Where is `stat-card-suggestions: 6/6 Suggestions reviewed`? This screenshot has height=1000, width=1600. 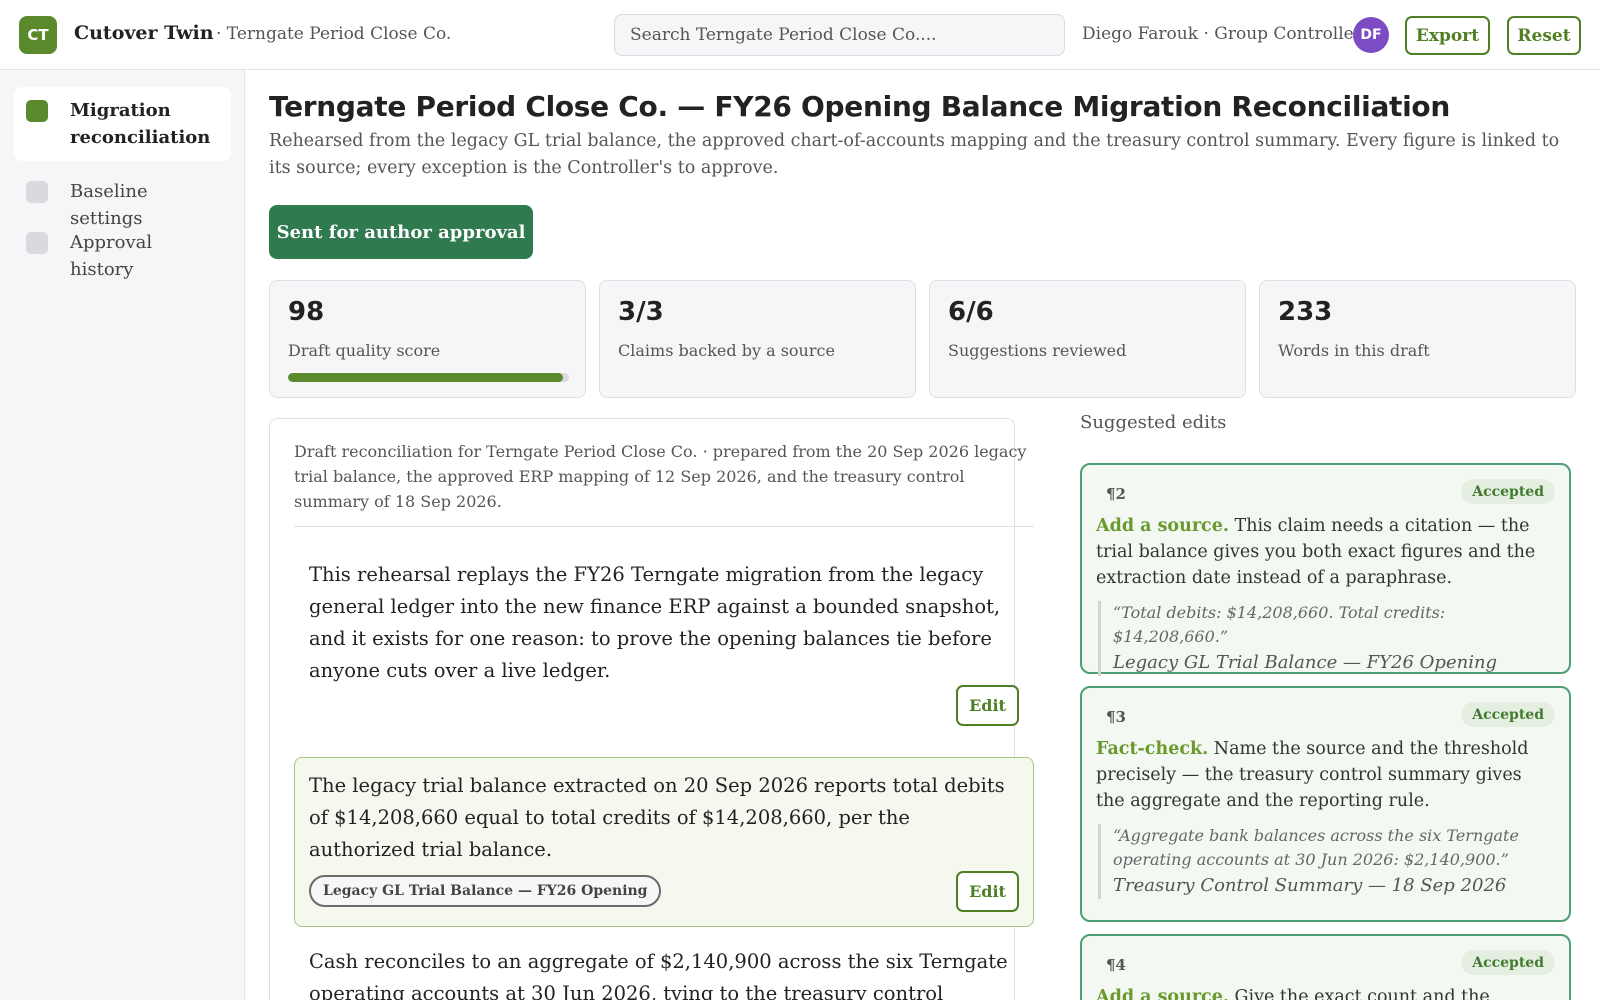 stat-card-suggestions: 6/6 Suggestions reviewed is located at coordinates (1087, 339).